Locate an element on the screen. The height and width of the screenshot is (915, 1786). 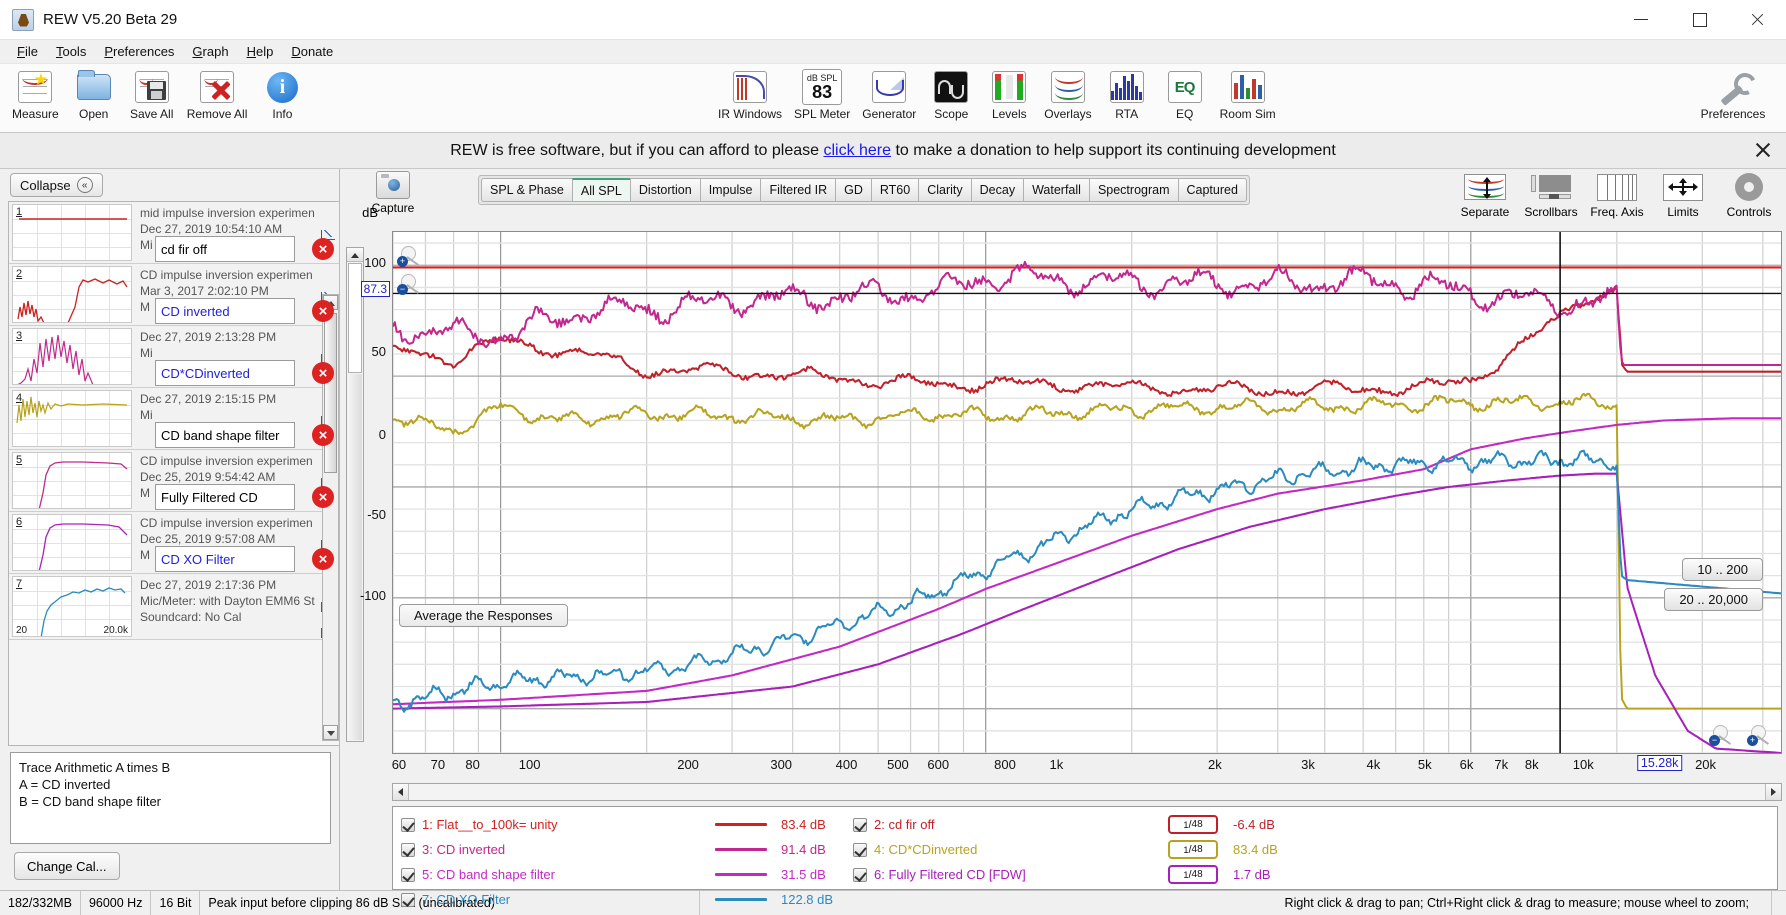
menu-preferences: Preferences is located at coordinates (139, 51).